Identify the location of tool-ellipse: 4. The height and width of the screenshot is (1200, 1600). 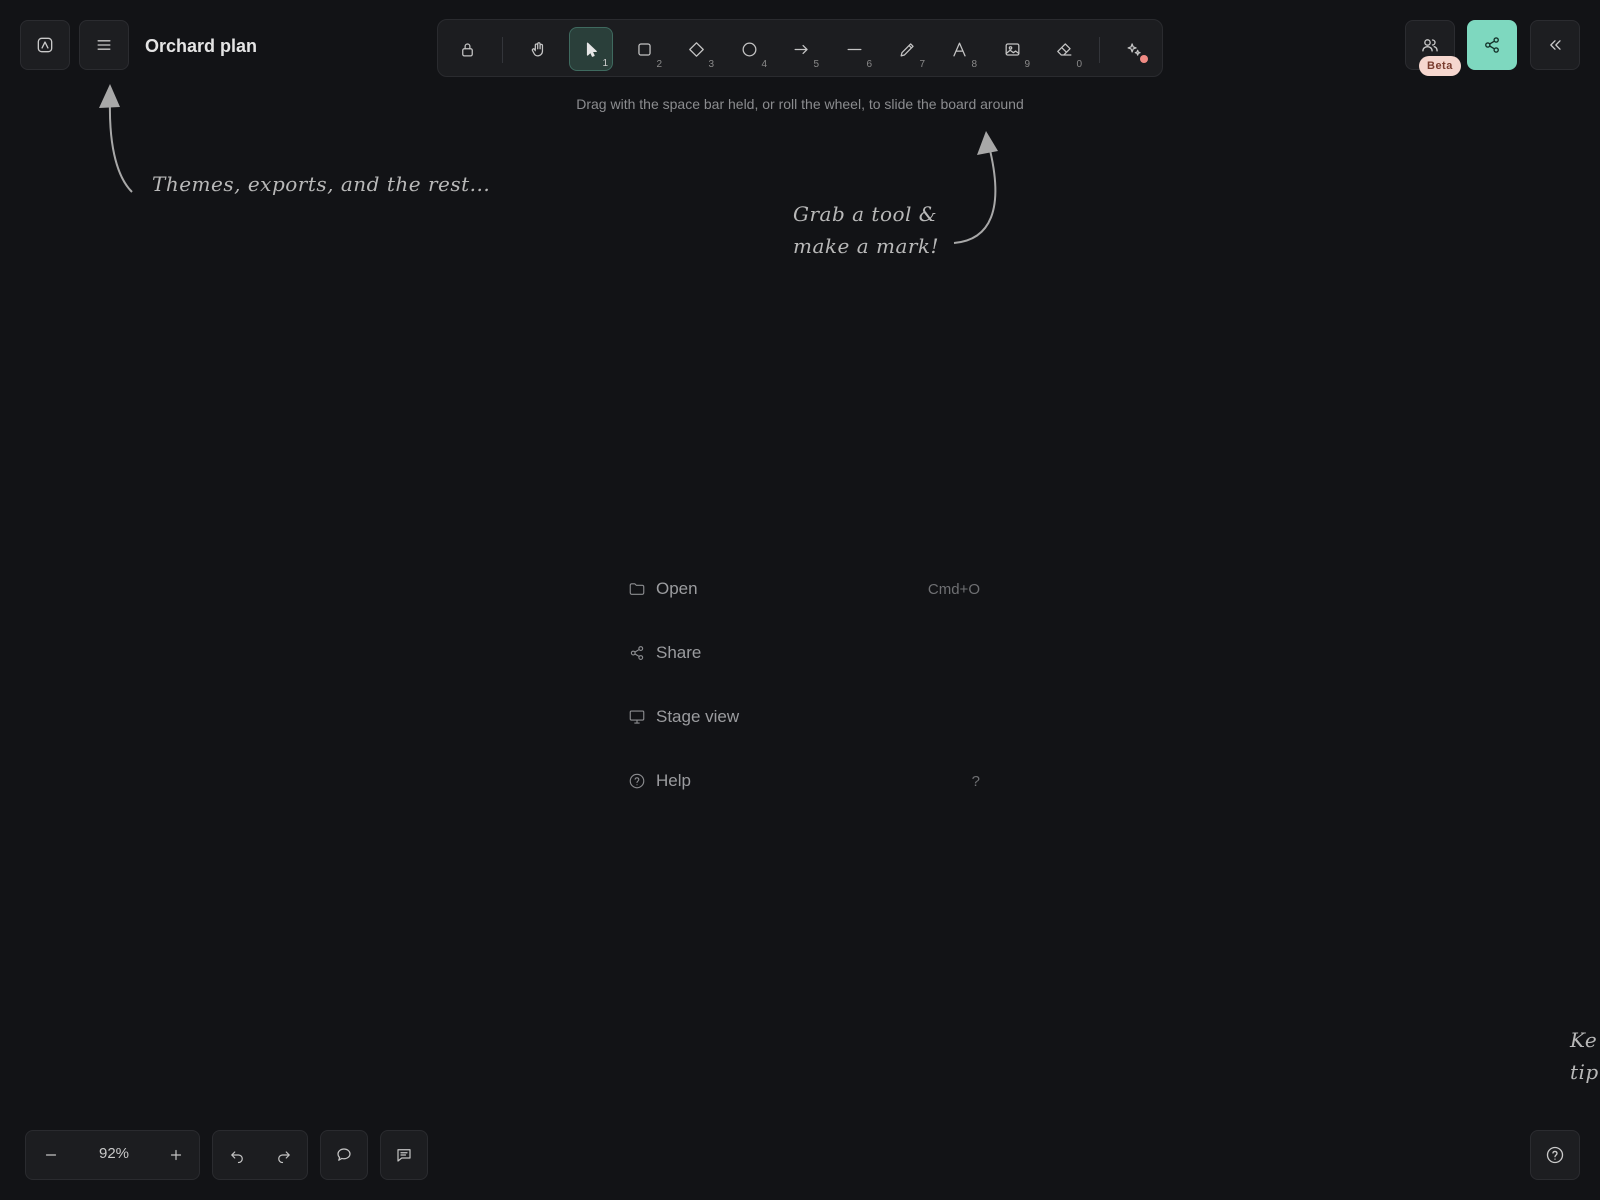
(749, 49).